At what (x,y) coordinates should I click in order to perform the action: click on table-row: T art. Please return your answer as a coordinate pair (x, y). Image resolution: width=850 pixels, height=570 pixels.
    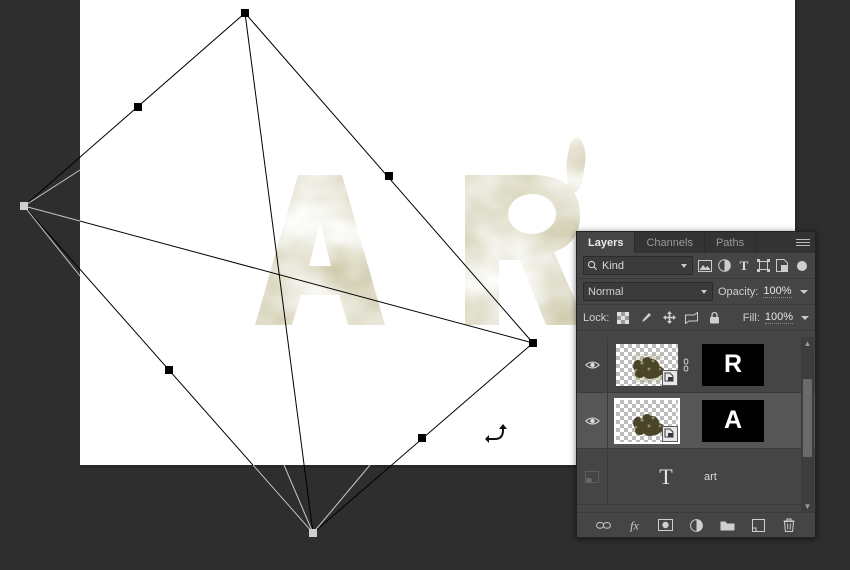
    Looking at the image, I should click on (696, 477).